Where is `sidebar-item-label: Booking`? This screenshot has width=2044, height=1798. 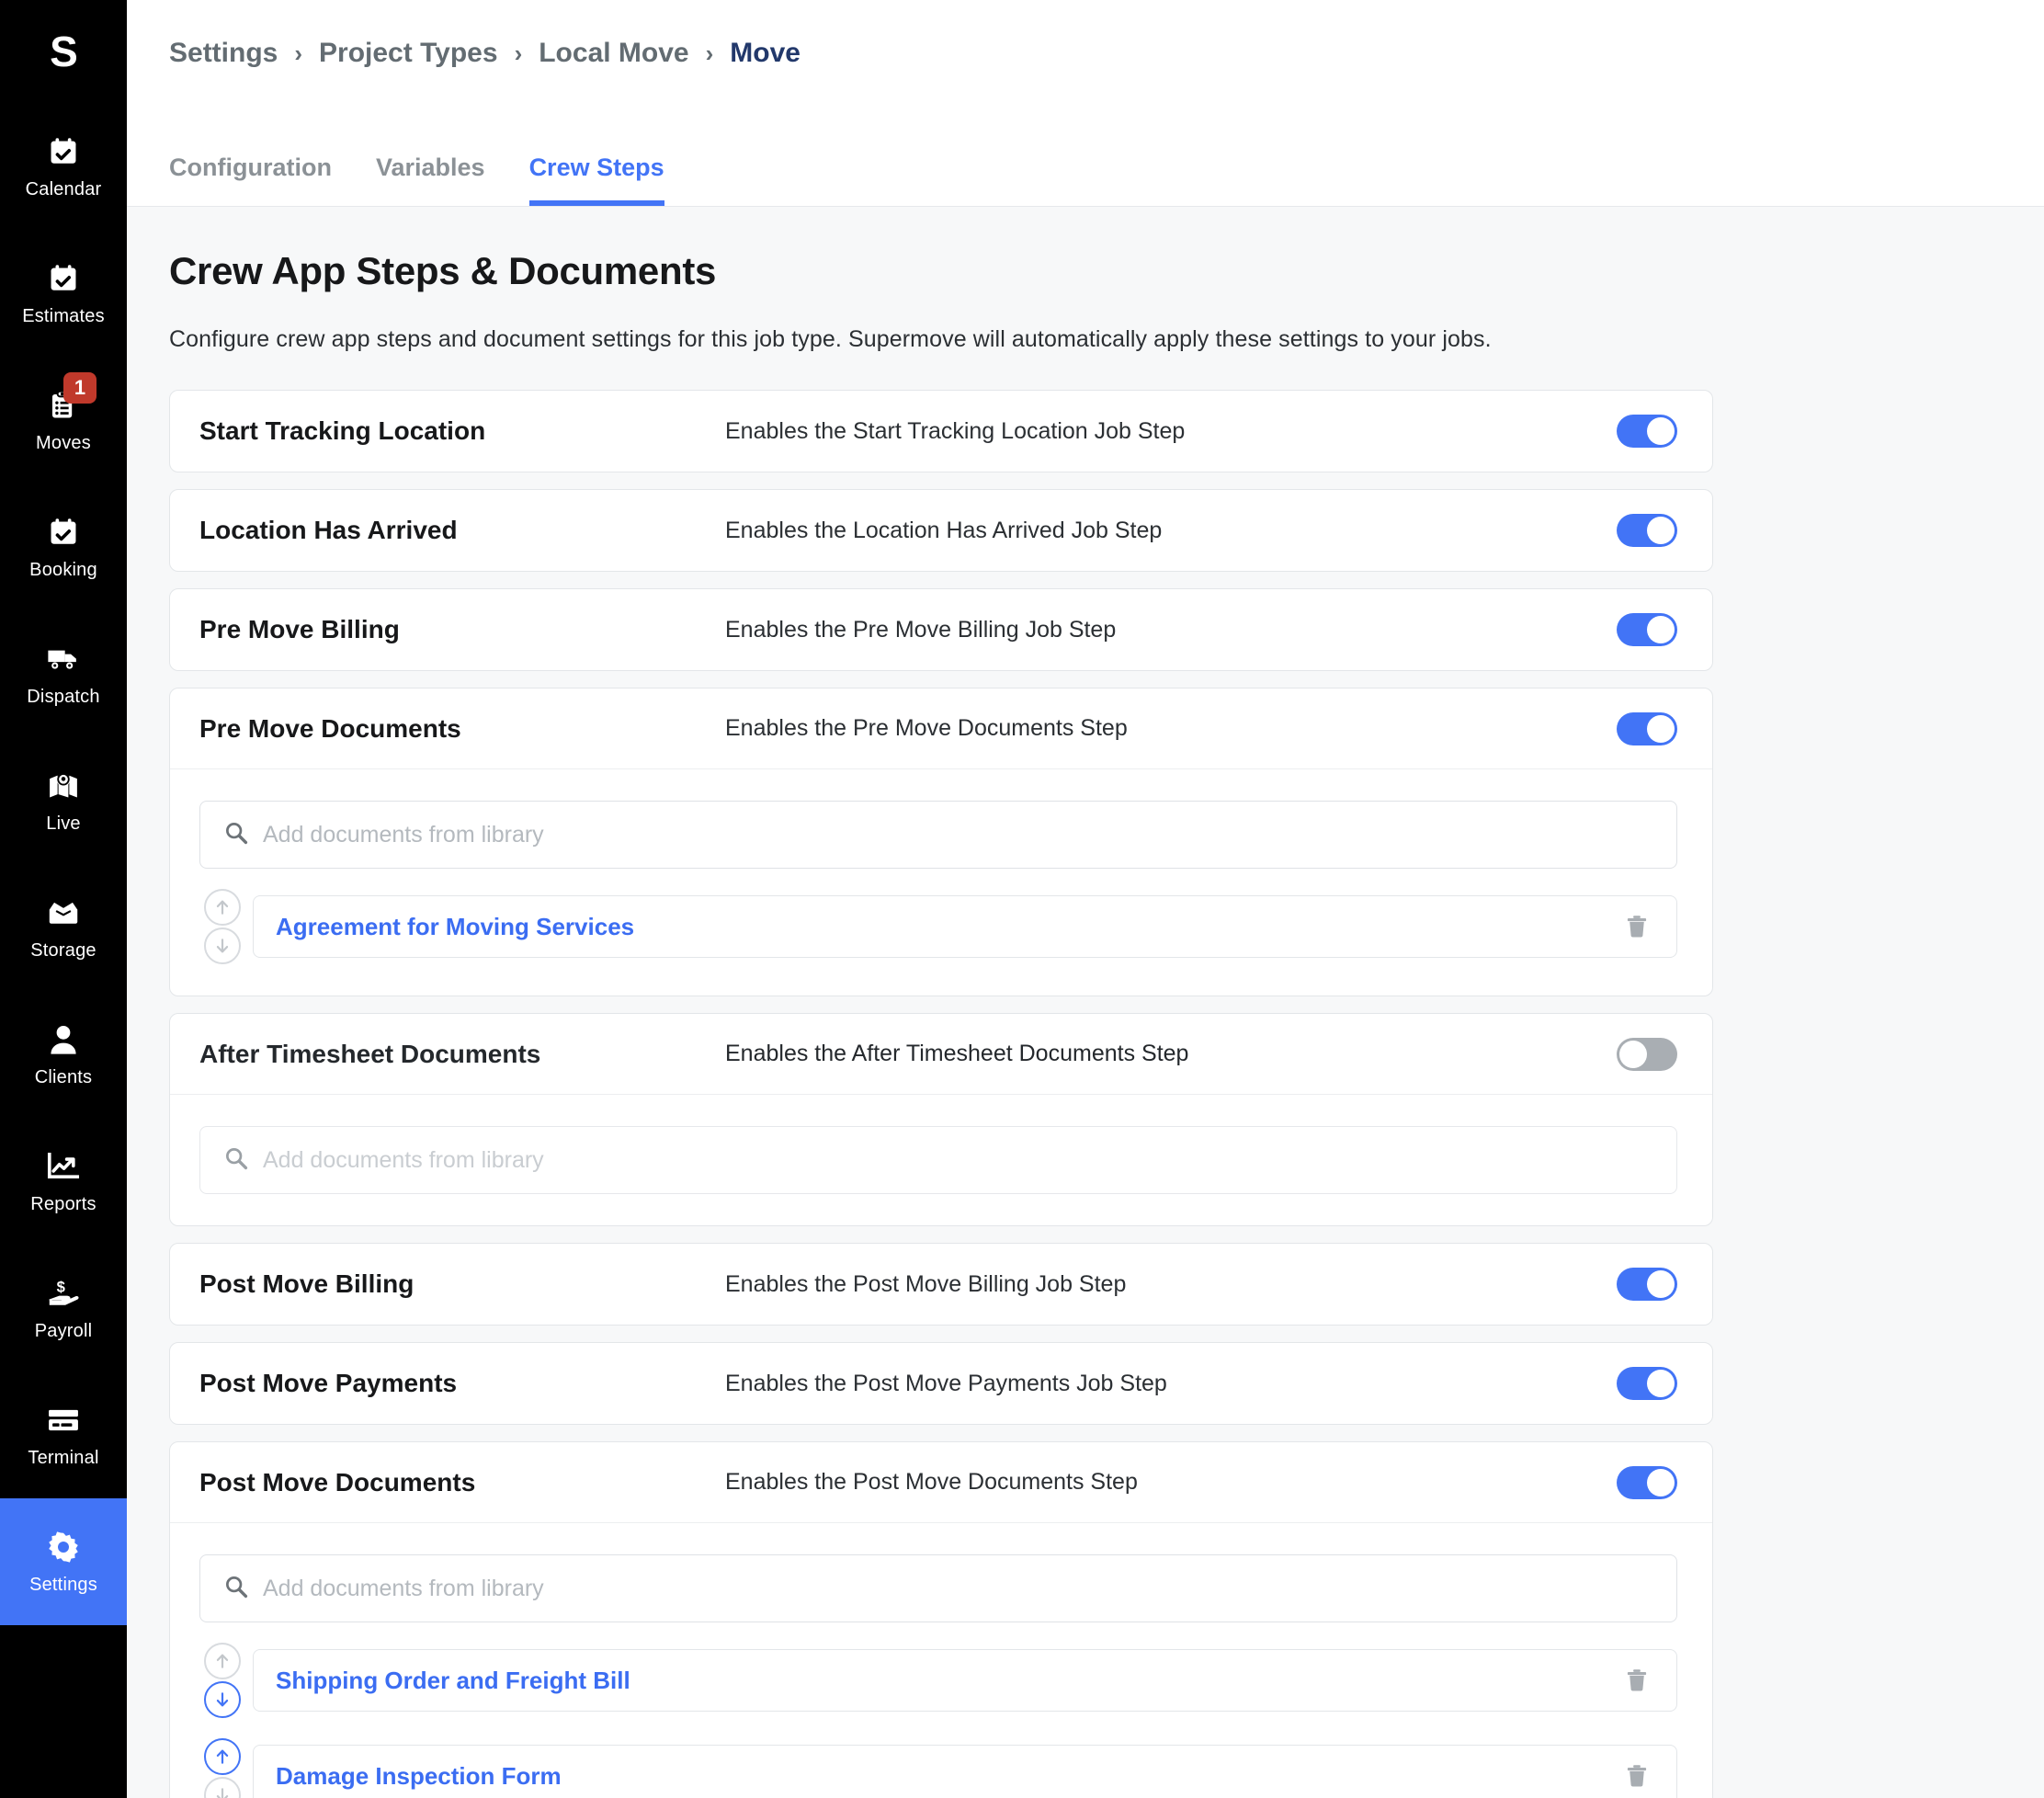
sidebar-item-label: Booking is located at coordinates (63, 569).